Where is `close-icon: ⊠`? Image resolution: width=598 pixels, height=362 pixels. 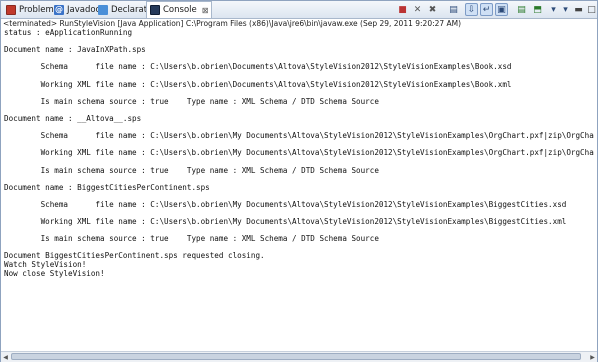 close-icon: ⊠ is located at coordinates (205, 10).